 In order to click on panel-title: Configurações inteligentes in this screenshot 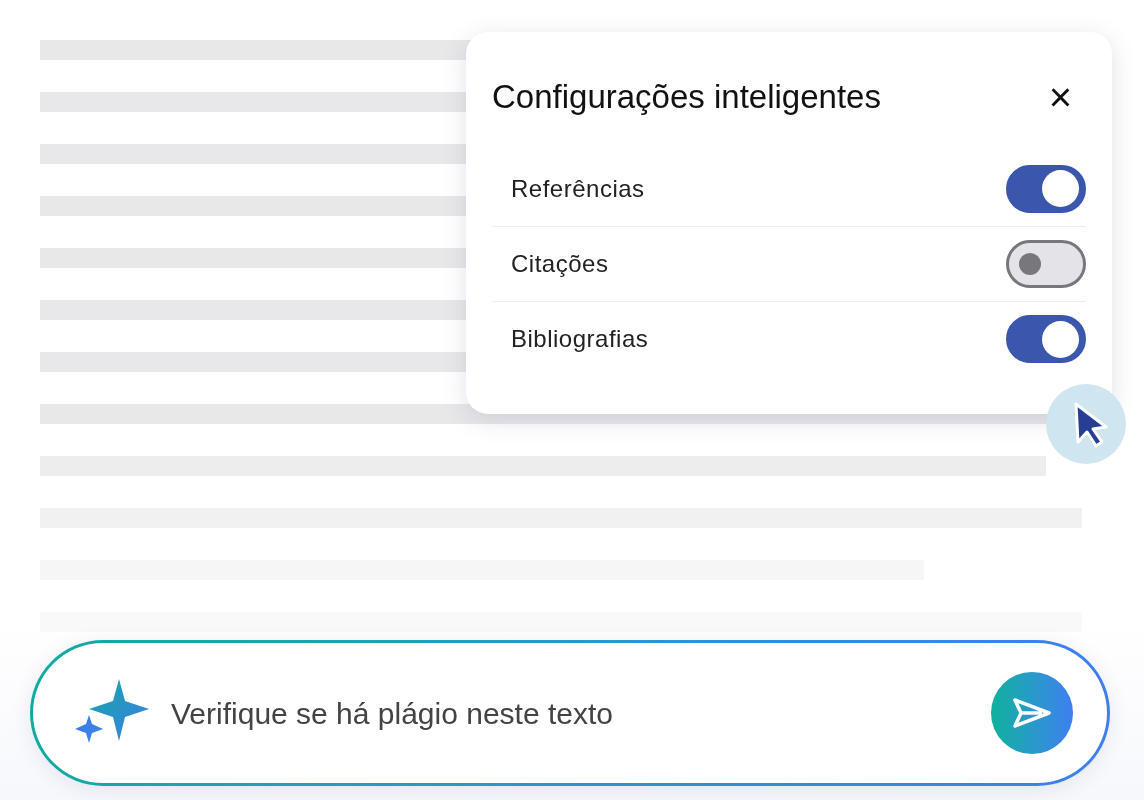, I will do `click(686, 97)`.